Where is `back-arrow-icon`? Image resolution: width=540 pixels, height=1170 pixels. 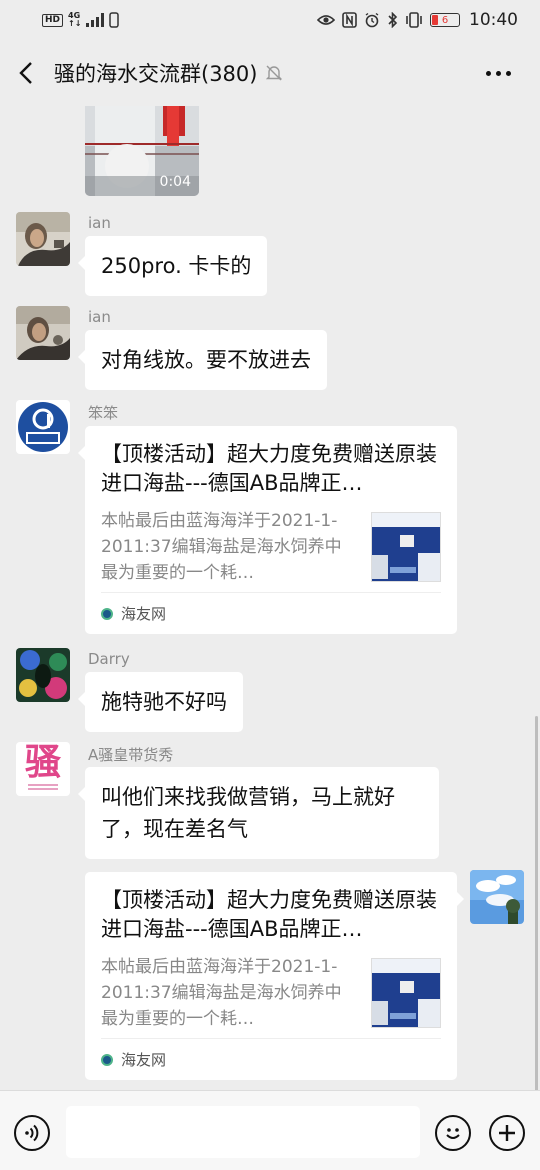 back-arrow-icon is located at coordinates (25, 73).